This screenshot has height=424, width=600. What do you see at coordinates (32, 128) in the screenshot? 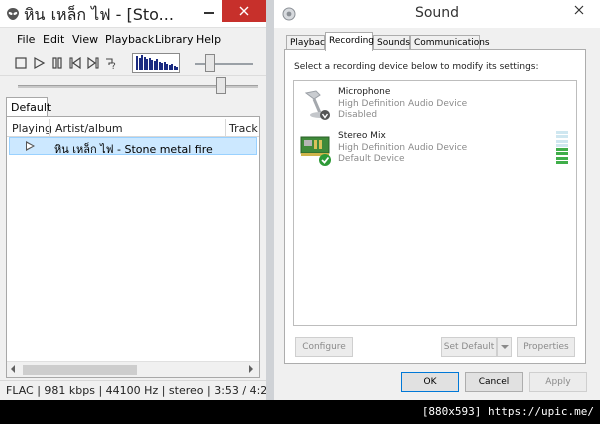
I see `column-playing: Playing` at bounding box center [32, 128].